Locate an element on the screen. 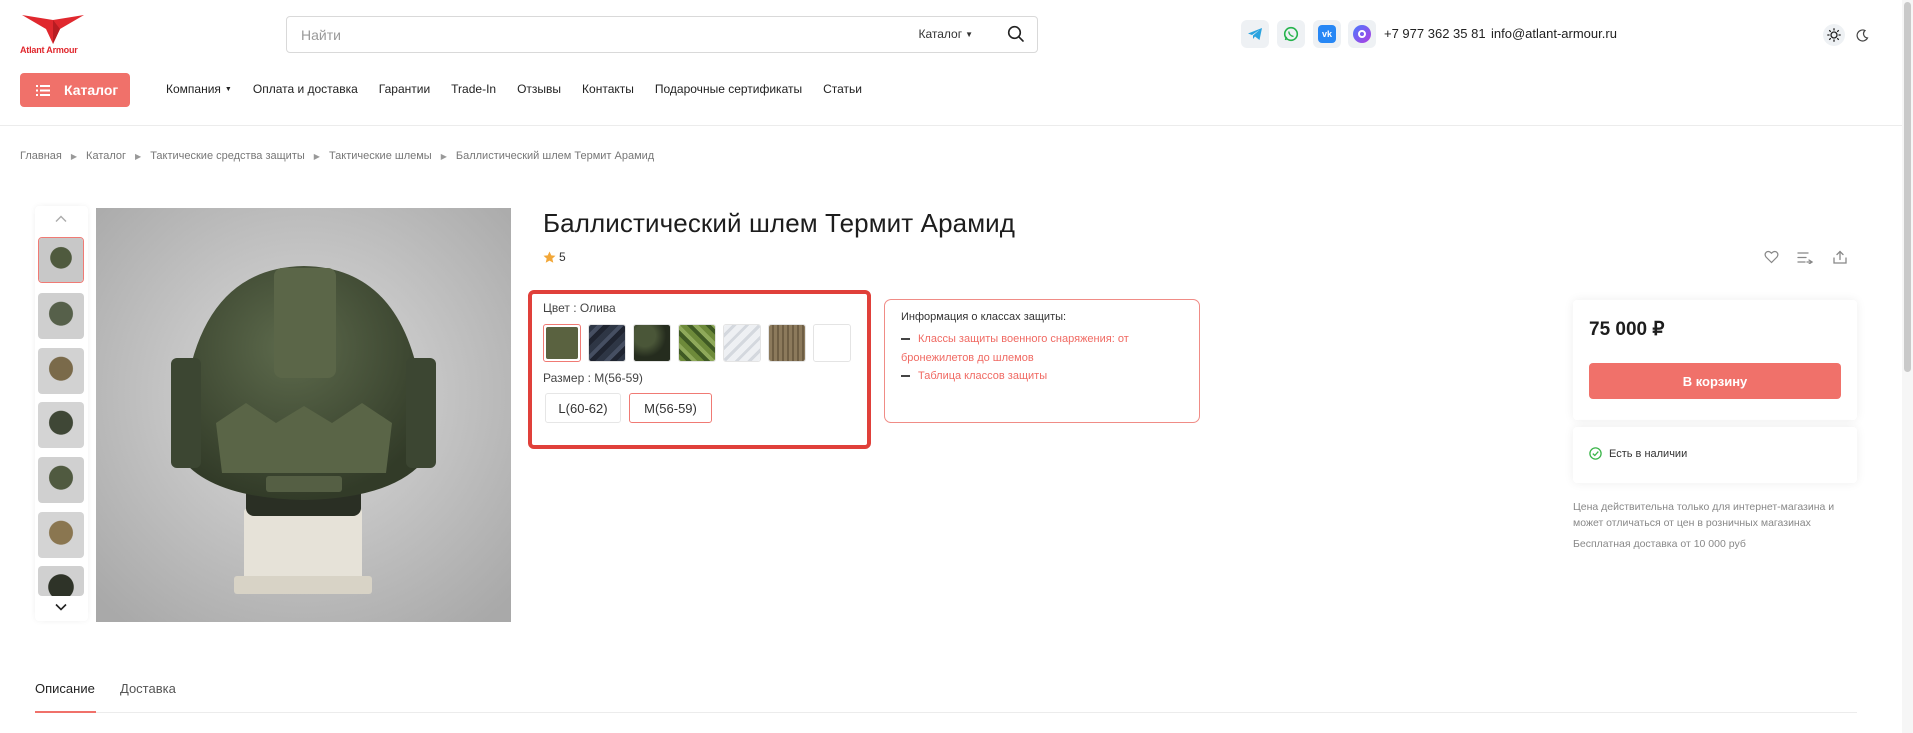  whatsapp-icon is located at coordinates (1291, 34).